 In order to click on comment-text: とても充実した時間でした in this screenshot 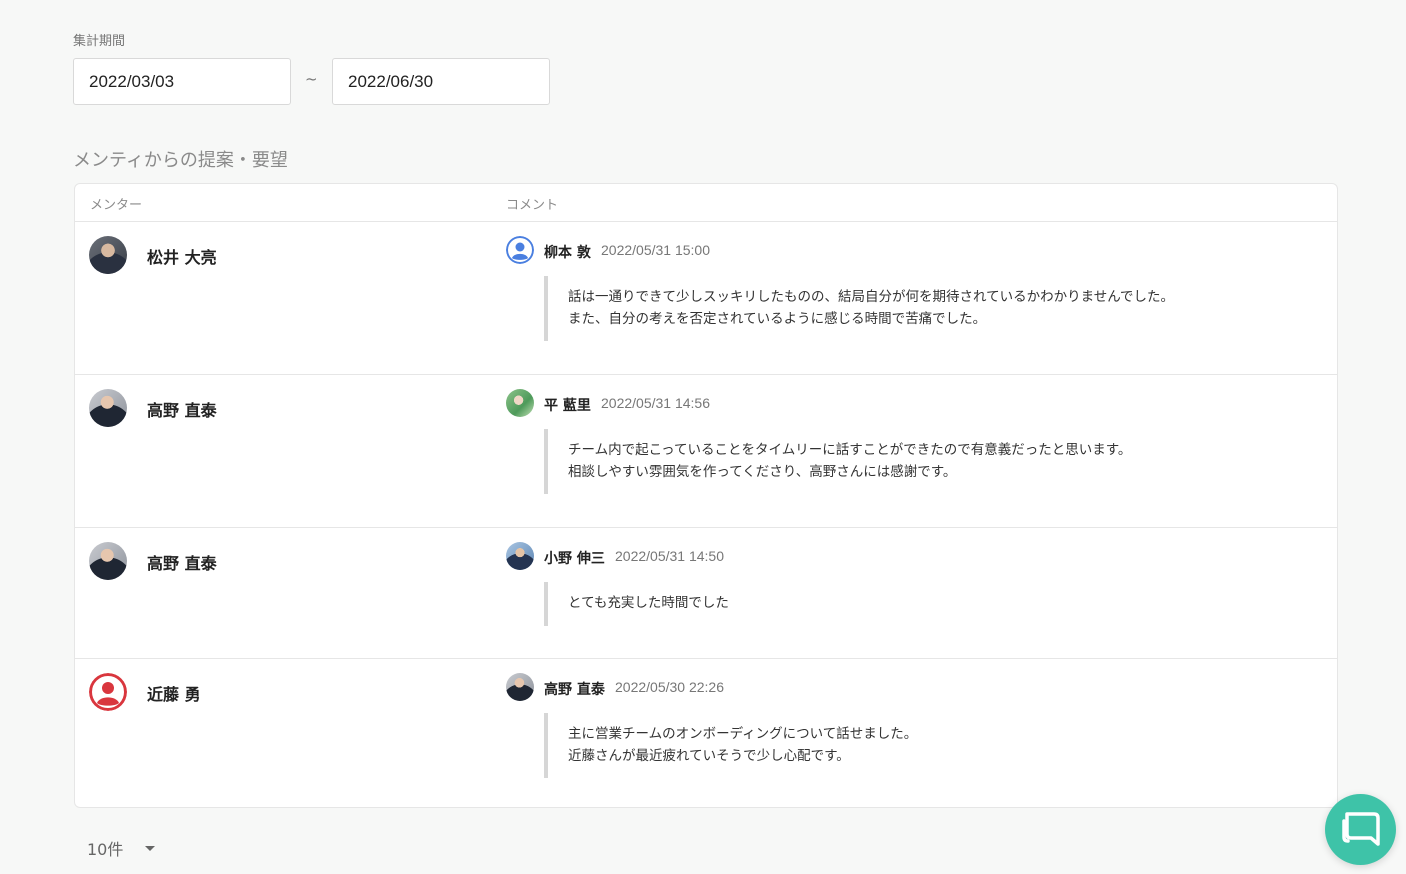, I will do `click(636, 604)`.